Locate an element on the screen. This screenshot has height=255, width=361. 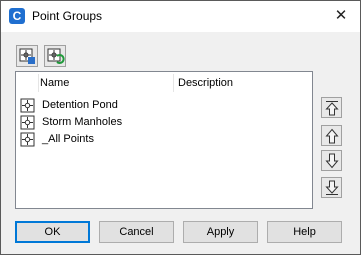
move-up-icon is located at coordinates (332, 136).